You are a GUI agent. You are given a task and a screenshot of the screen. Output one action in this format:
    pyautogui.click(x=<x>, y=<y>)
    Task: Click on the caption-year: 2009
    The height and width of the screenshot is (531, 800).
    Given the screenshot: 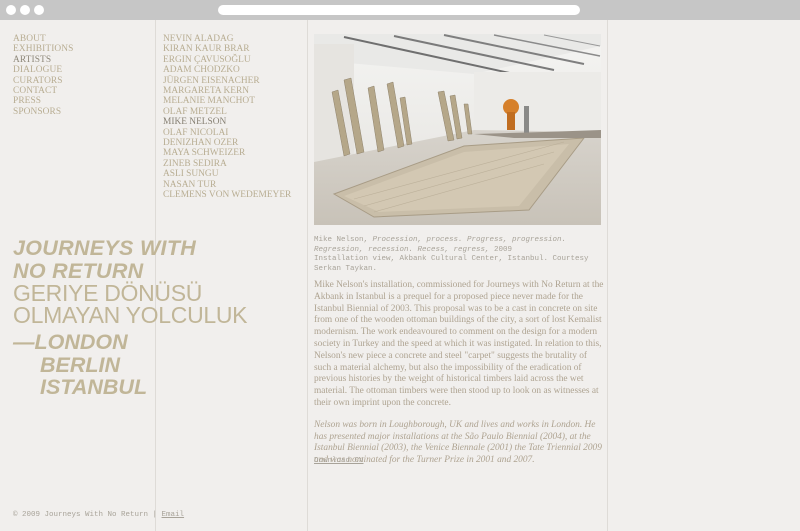 What is the action you would take?
    pyautogui.click(x=503, y=249)
    